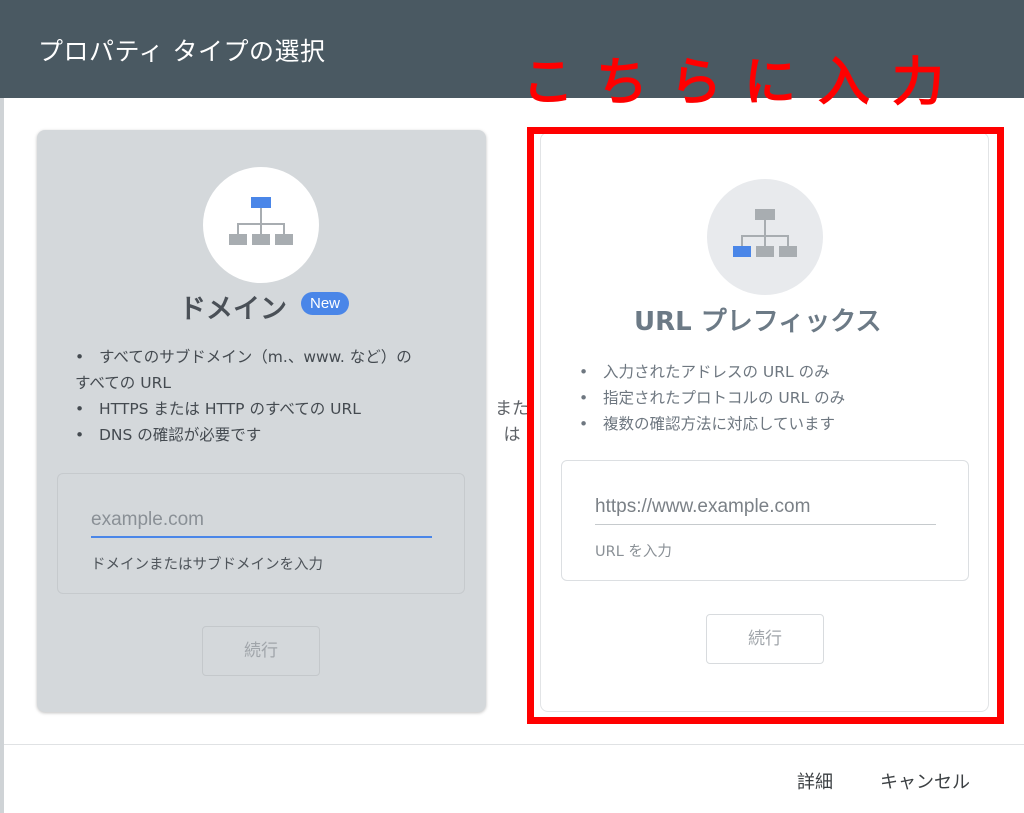  What do you see at coordinates (261, 221) in the screenshot?
I see `sitemap-icon` at bounding box center [261, 221].